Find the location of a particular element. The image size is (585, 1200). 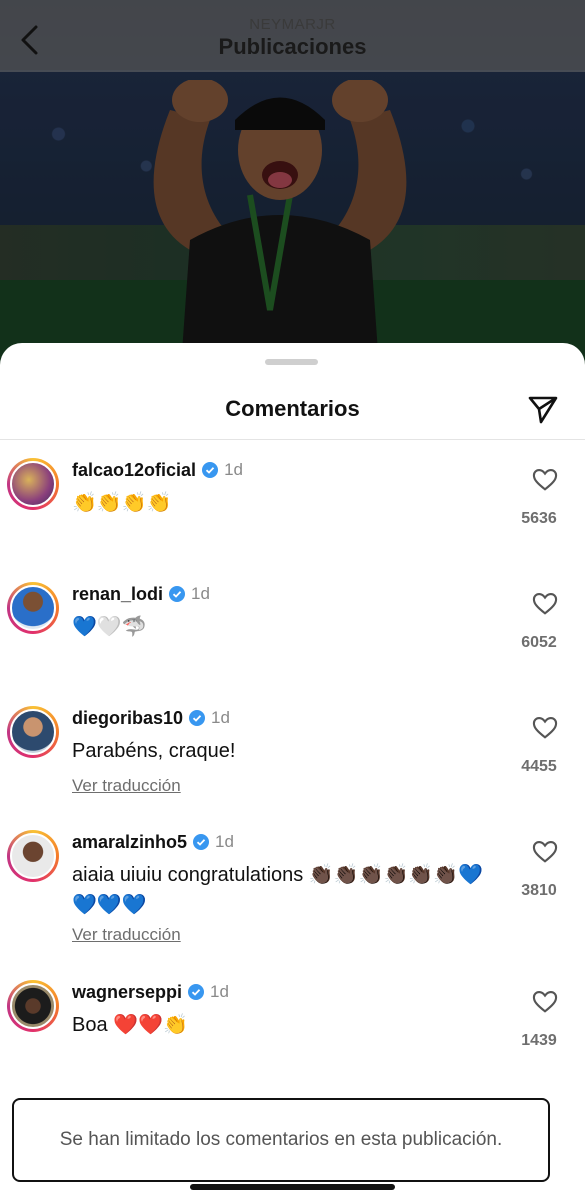

comment-username: amaralzinho5 is located at coordinates (129, 842).